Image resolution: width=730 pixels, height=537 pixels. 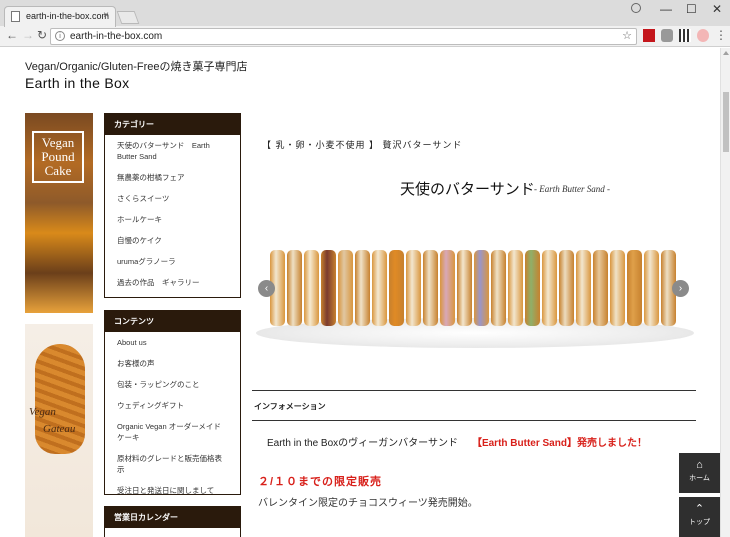 I want to click on arrow-up-icon: ⌃, so click(x=699, y=509).